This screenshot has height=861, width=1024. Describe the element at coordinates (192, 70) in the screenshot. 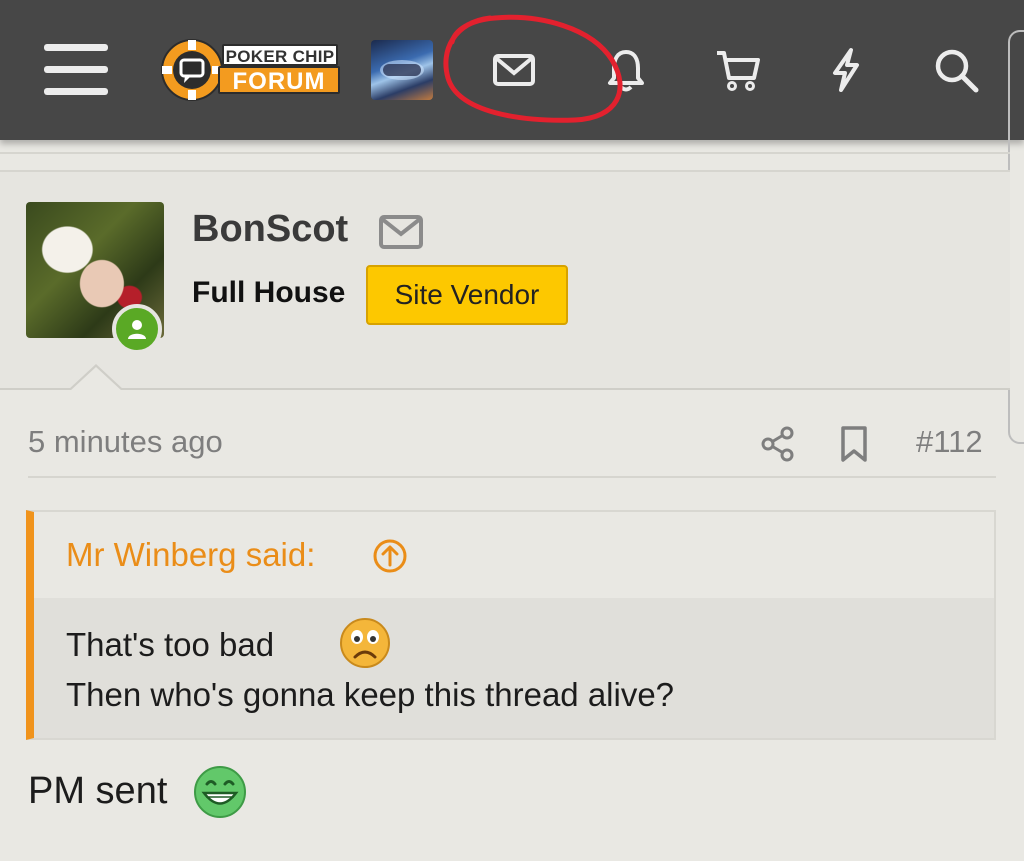

I see `poker-chip-icon` at that location.